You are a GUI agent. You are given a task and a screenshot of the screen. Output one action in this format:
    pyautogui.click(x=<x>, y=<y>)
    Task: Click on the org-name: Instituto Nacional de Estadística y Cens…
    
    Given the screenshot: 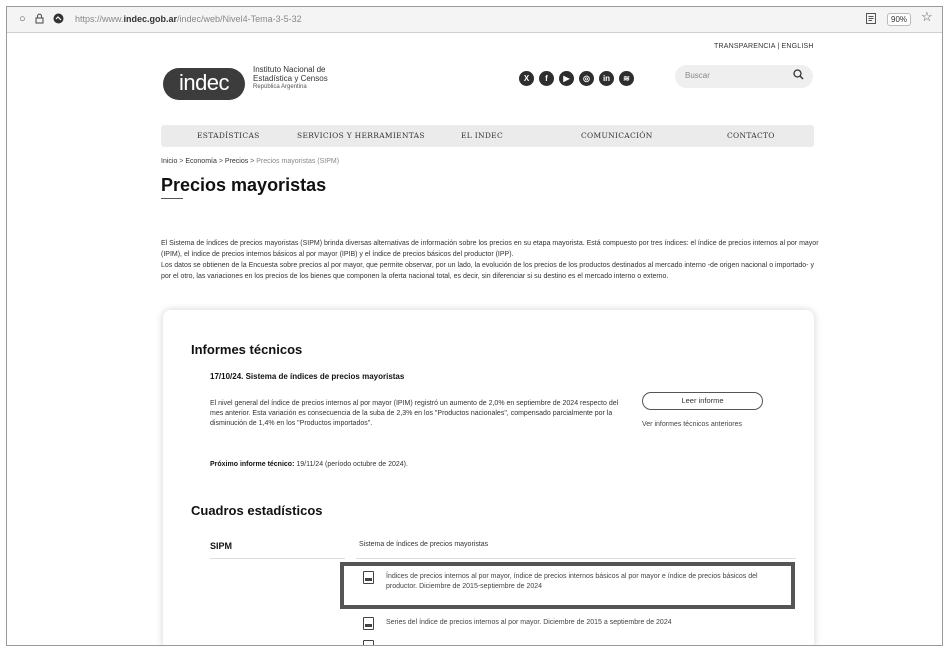 What is the action you would take?
    pyautogui.click(x=290, y=78)
    